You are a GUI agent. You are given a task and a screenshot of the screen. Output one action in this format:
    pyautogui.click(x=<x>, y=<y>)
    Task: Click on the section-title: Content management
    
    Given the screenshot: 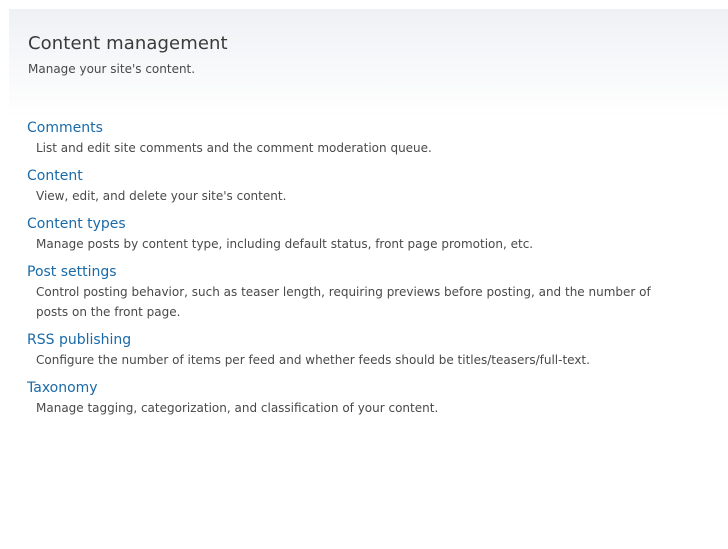 What is the action you would take?
    pyautogui.click(x=128, y=43)
    